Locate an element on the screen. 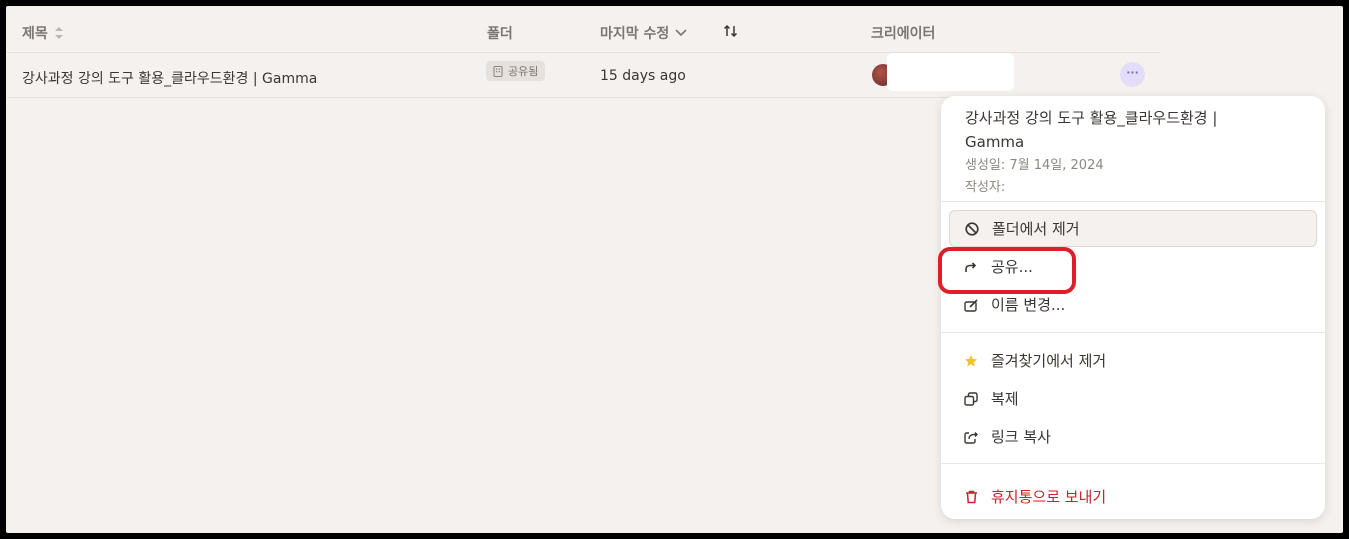  trash-icon is located at coordinates (971, 497).